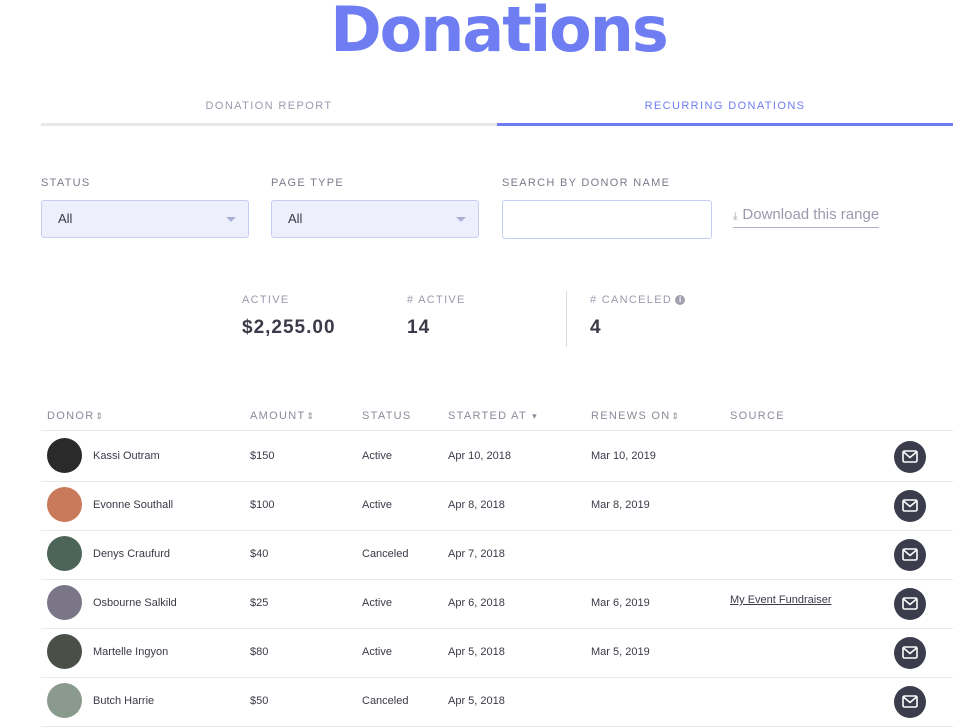  I want to click on stats-divider, so click(566, 319).